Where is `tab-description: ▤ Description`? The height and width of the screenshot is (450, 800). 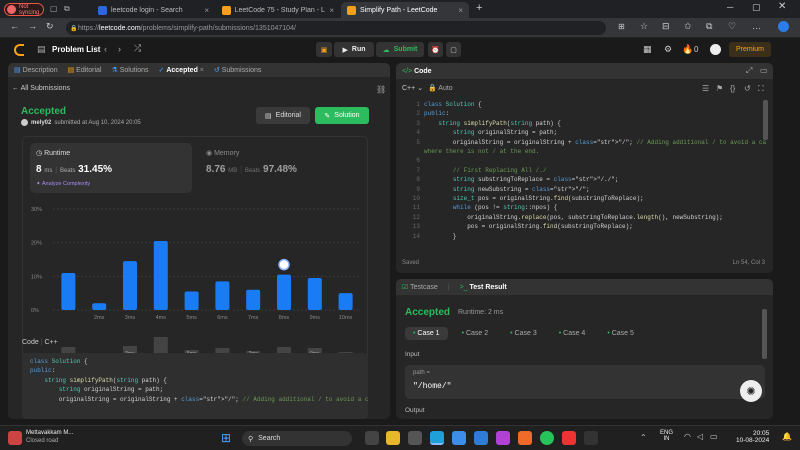 tab-description: ▤ Description is located at coordinates (36, 70).